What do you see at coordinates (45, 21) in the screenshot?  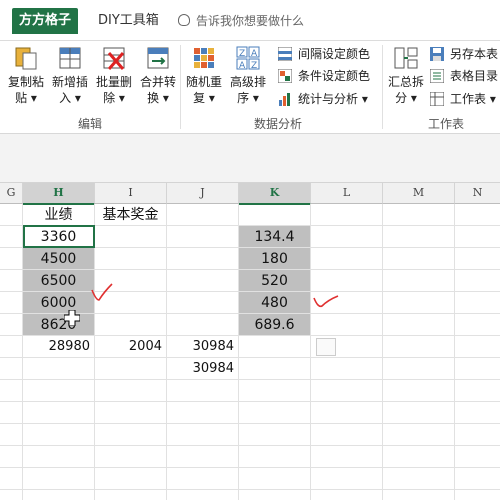 I see `tab-fangfang: 方方格子` at bounding box center [45, 21].